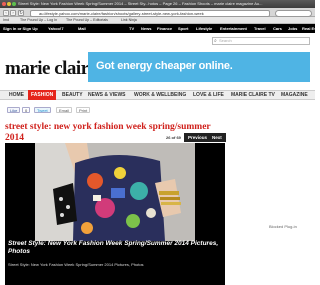 This screenshot has width=320, height=285. I want to click on bookmark-item: Imd, so click(6, 20).